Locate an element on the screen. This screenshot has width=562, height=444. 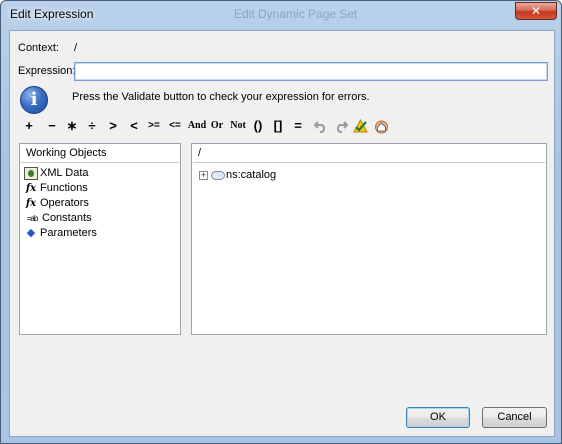
info-icon: i is located at coordinates (34, 100).